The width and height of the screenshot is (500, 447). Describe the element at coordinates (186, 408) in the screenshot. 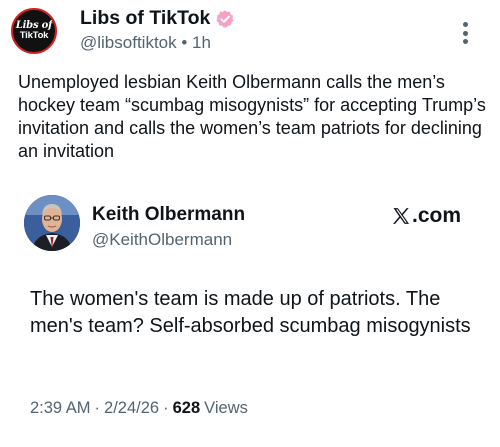

I see `views-count: 628` at that location.